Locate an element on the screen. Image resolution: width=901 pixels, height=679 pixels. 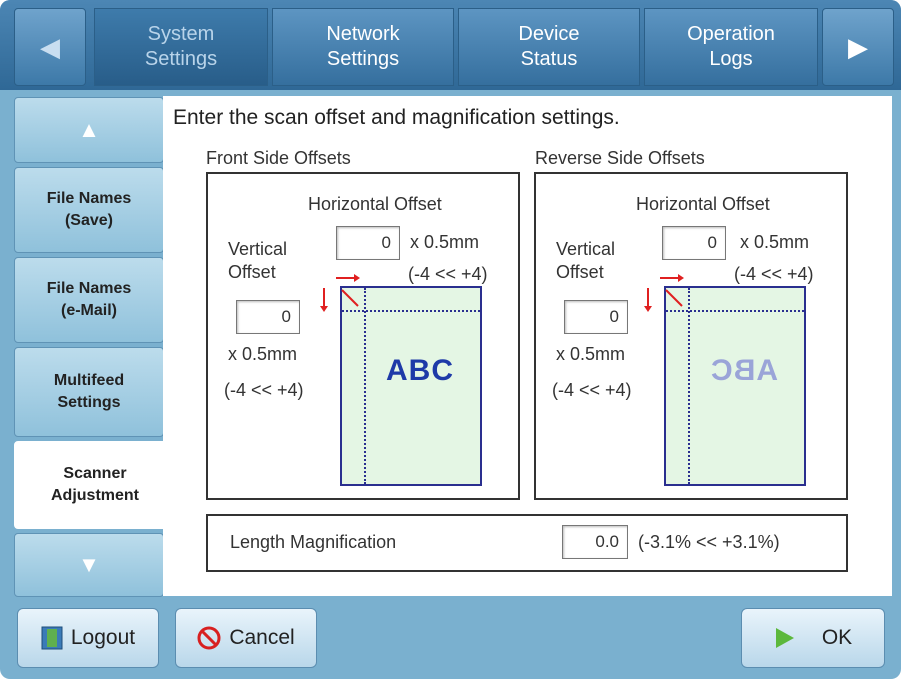
front-vertical-offset-input is located at coordinates (268, 317).